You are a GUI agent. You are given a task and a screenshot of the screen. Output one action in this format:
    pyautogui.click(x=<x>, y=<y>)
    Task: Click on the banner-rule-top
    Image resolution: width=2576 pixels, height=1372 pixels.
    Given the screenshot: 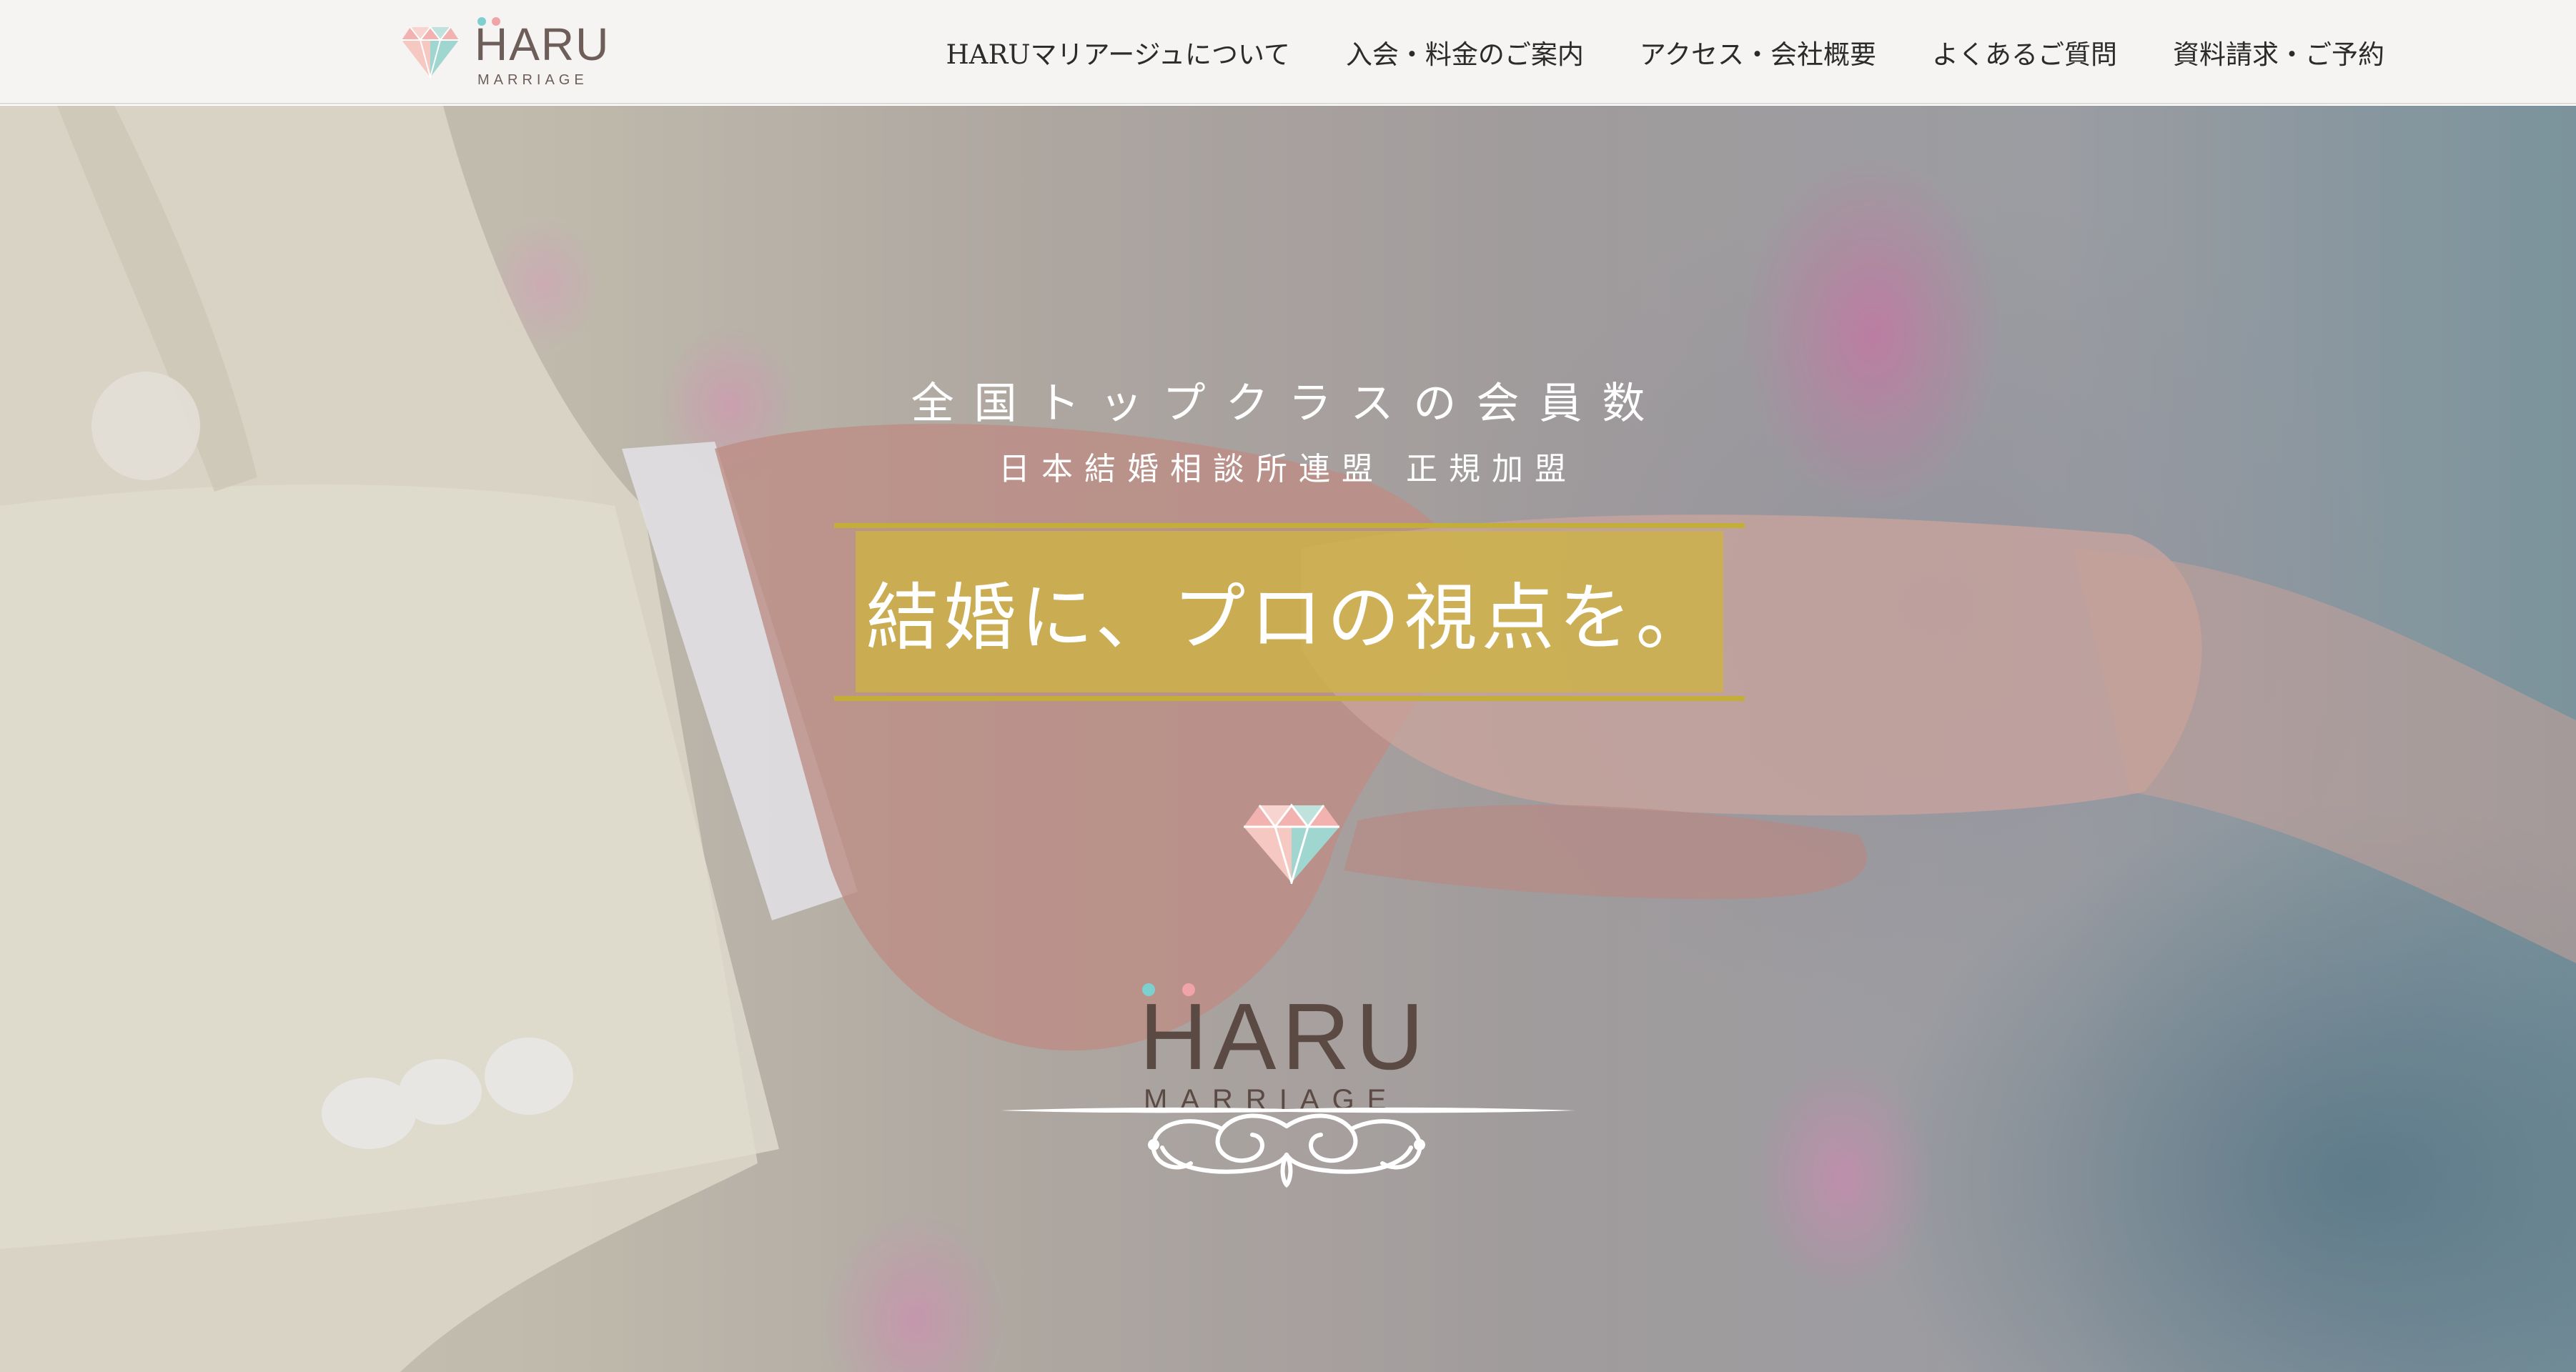 What is the action you would take?
    pyautogui.click(x=1290, y=525)
    